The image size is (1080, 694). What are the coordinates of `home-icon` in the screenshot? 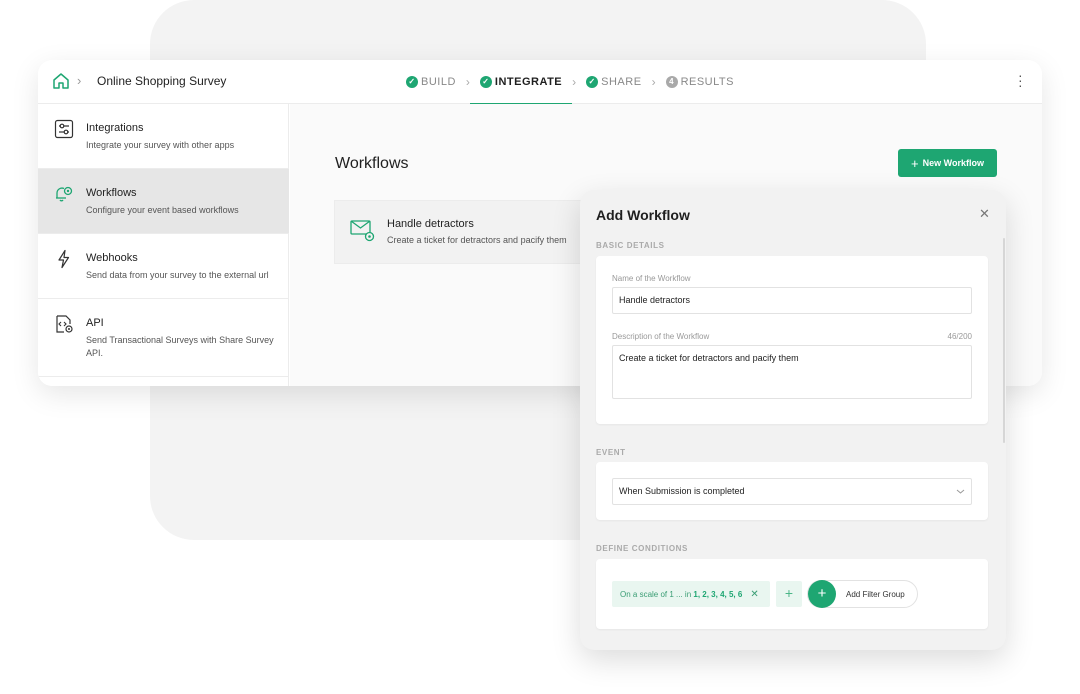 It's located at (61, 81).